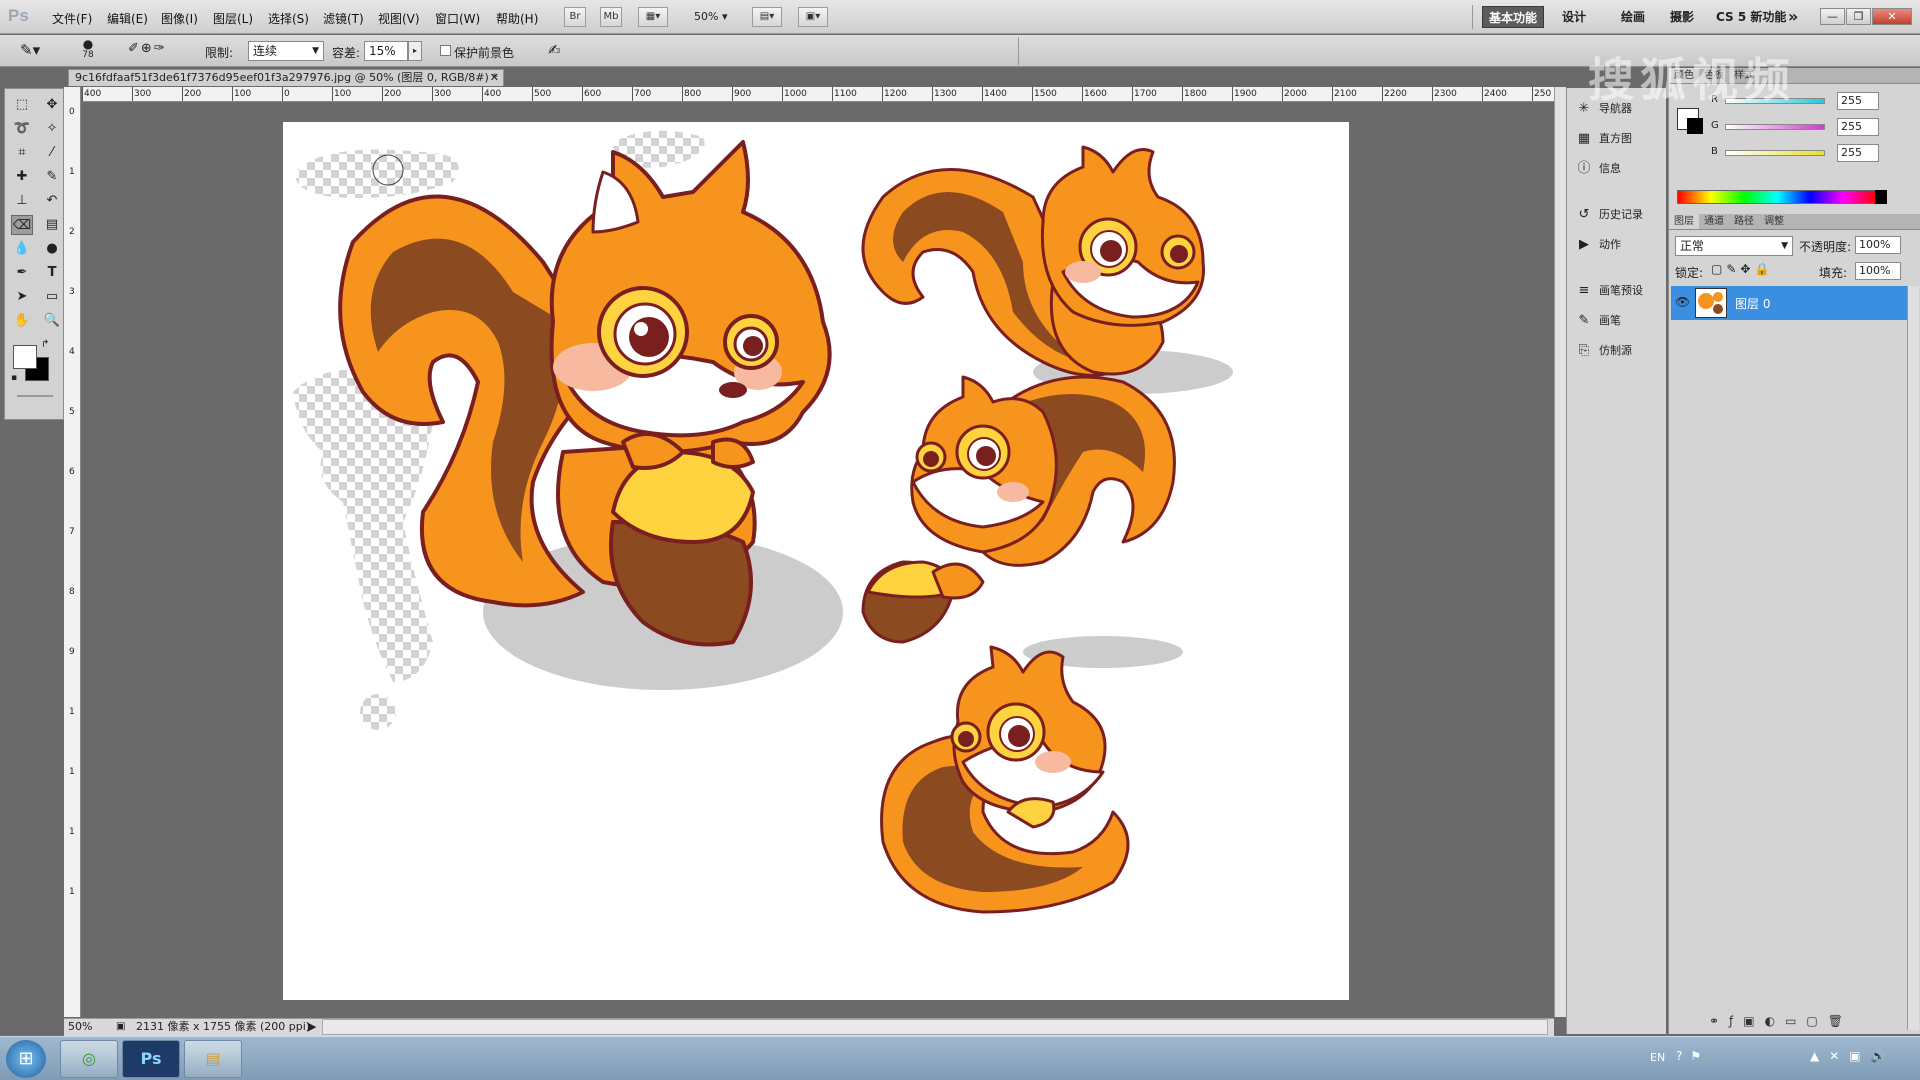 The height and width of the screenshot is (1080, 1920). What do you see at coordinates (1781, 1021) in the screenshot?
I see `layer-footer-icons: ⚭ƒ▣◐▭▢🗑` at bounding box center [1781, 1021].